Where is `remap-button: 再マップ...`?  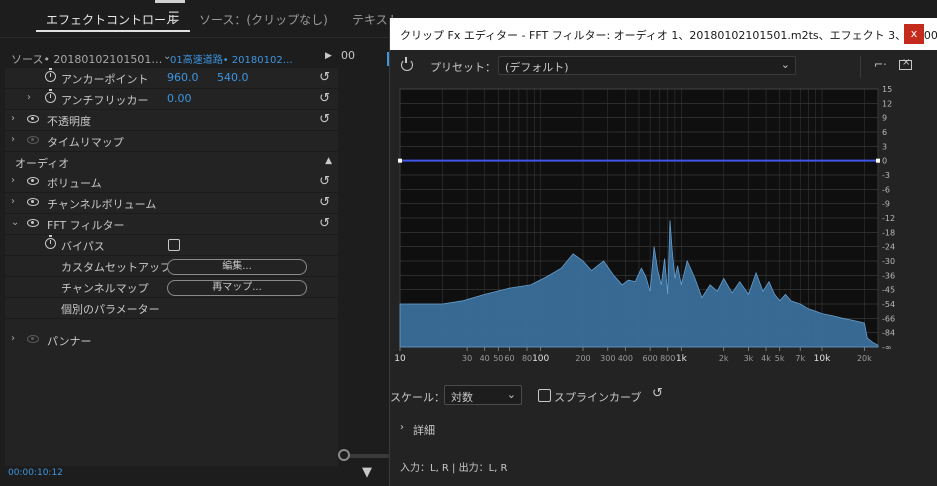
remap-button: 再マップ... is located at coordinates (237, 288).